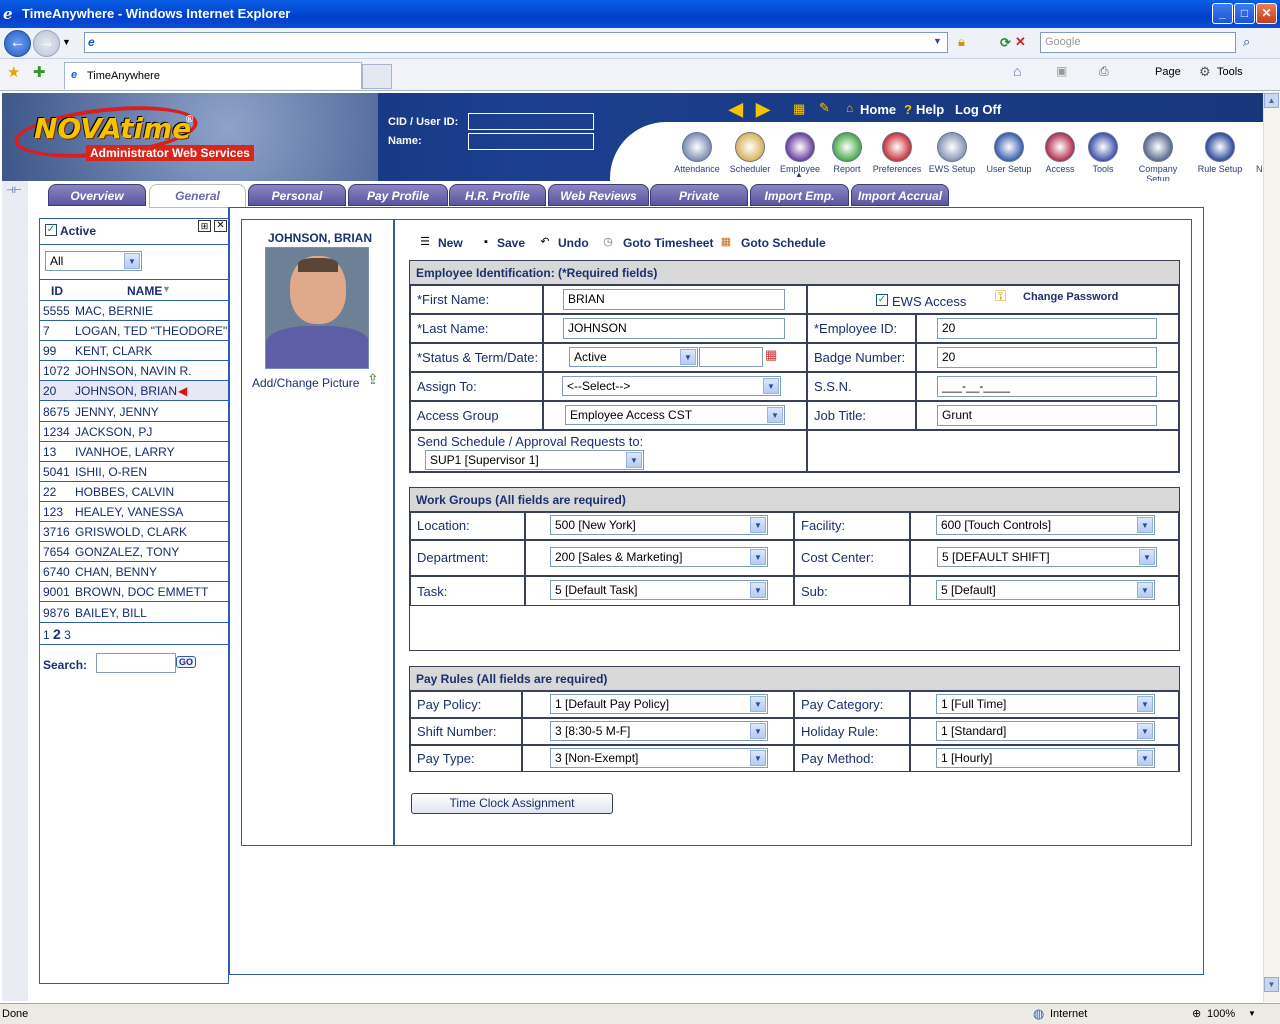 The image size is (1280, 1024). I want to click on collapse-rail-icon: ⊣⊢, so click(14, 190).